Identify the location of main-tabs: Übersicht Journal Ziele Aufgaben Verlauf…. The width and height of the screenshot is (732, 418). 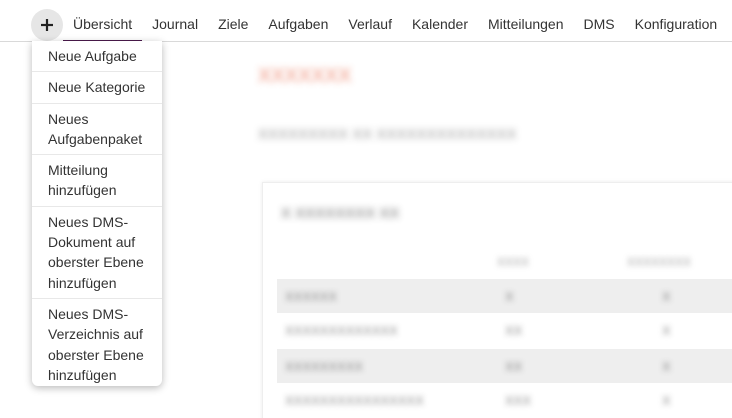
(395, 21).